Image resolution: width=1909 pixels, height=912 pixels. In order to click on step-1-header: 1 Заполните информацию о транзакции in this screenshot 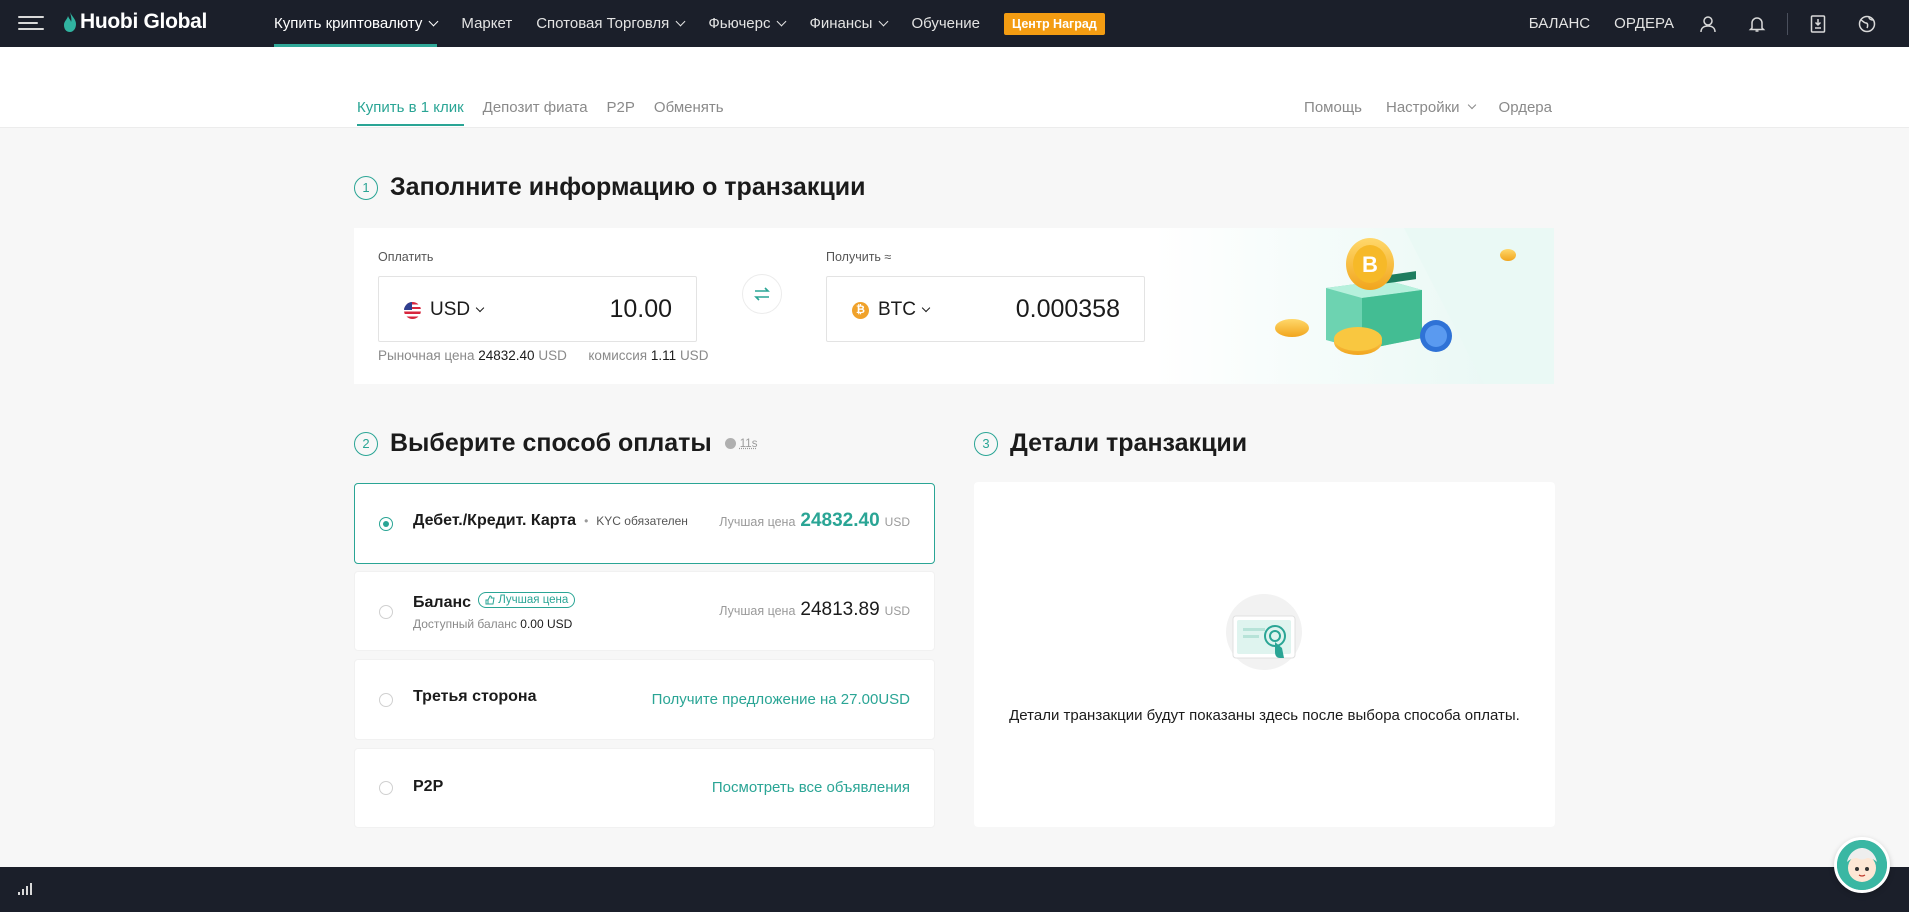, I will do `click(609, 187)`.